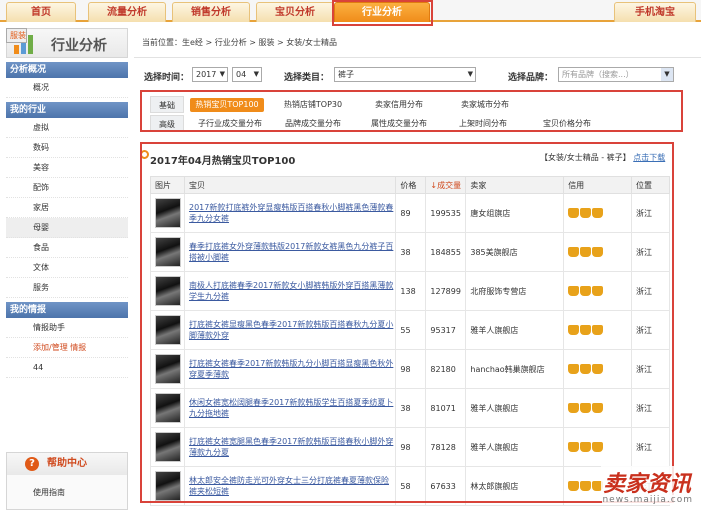 Image resolution: width=701 pixels, height=515 pixels. I want to click on sidebar-item-44: 44, so click(67, 368).